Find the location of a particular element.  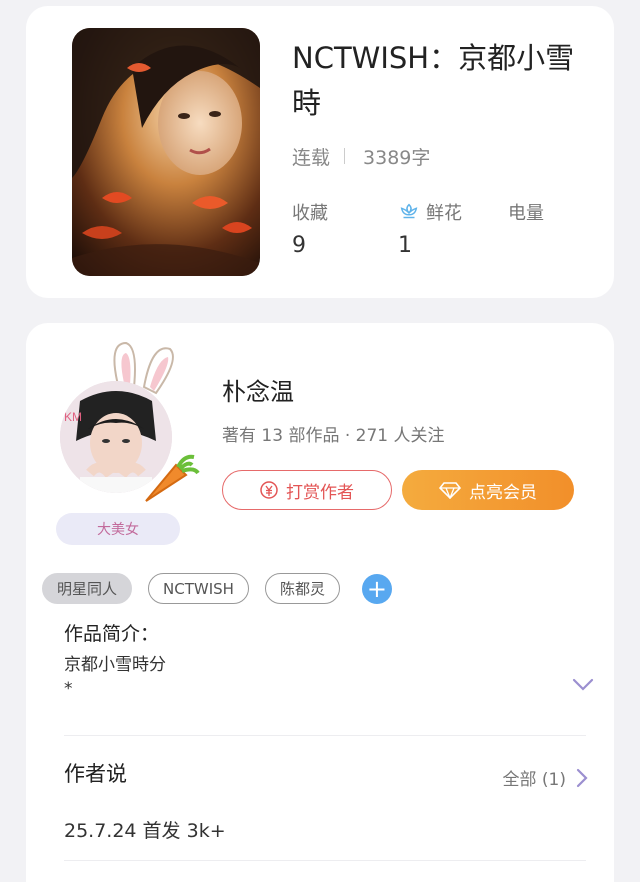

tag-item: 明星同人 is located at coordinates (87, 588).